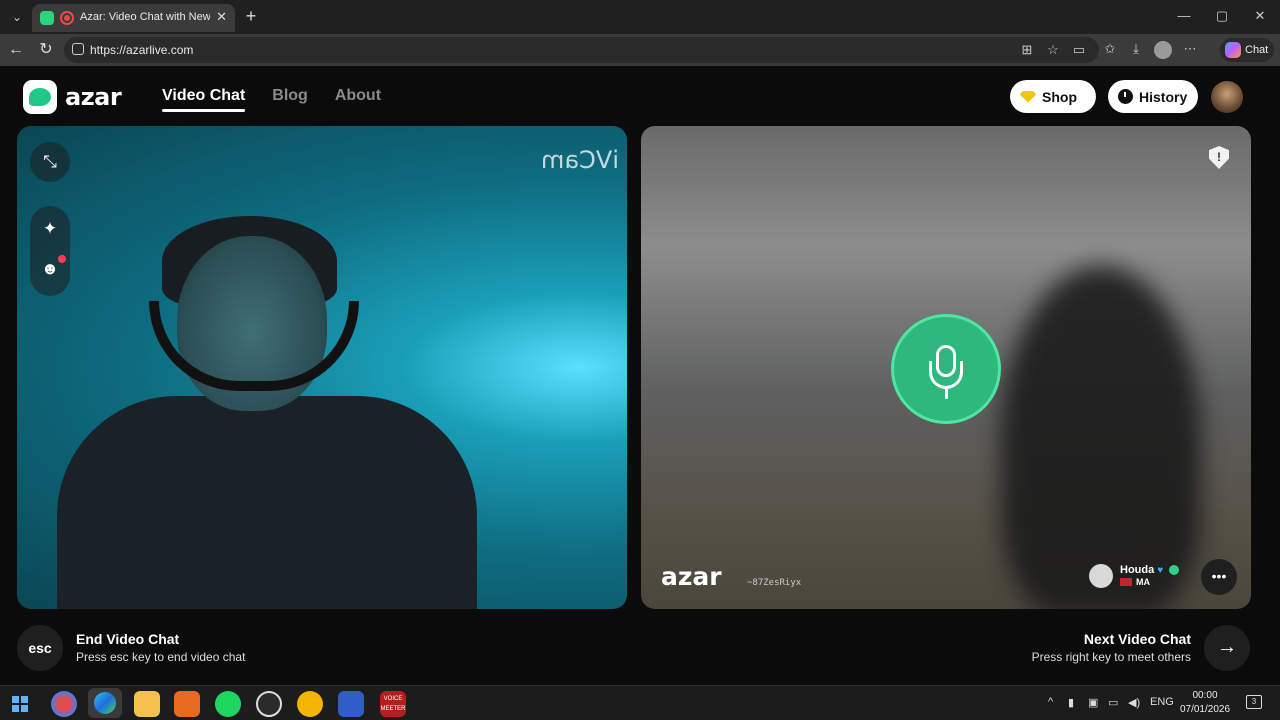  Describe the element at coordinates (1110, 49) in the screenshot. I see `favorites-icon: ✩` at that location.